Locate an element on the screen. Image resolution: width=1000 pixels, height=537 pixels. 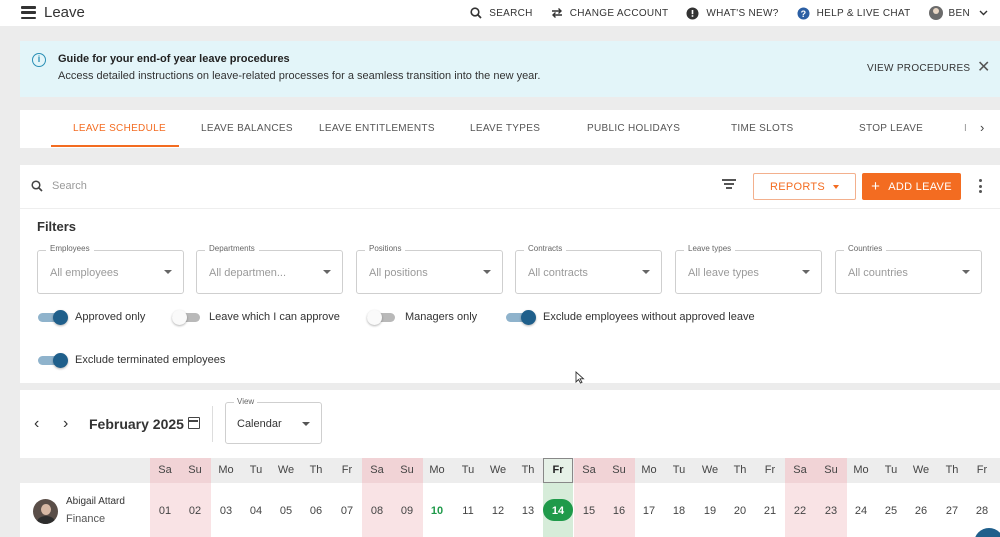
reports-button: REPORTS is located at coordinates (804, 186).